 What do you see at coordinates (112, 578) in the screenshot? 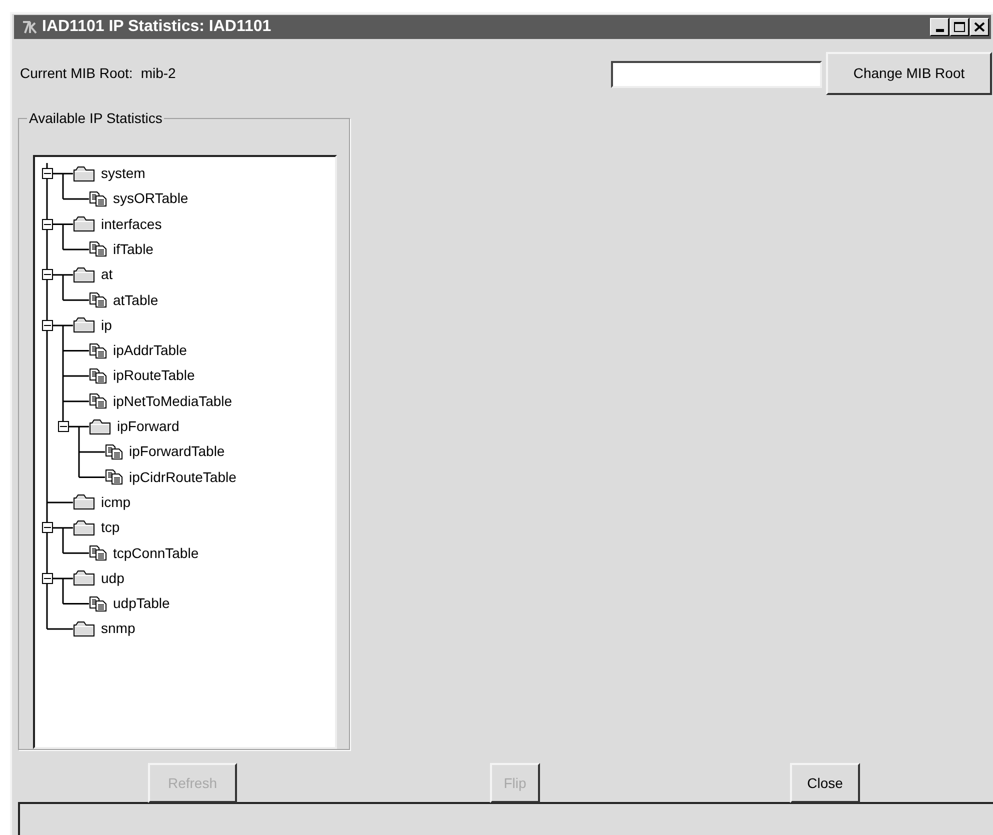
I see `tree-item: udp` at bounding box center [112, 578].